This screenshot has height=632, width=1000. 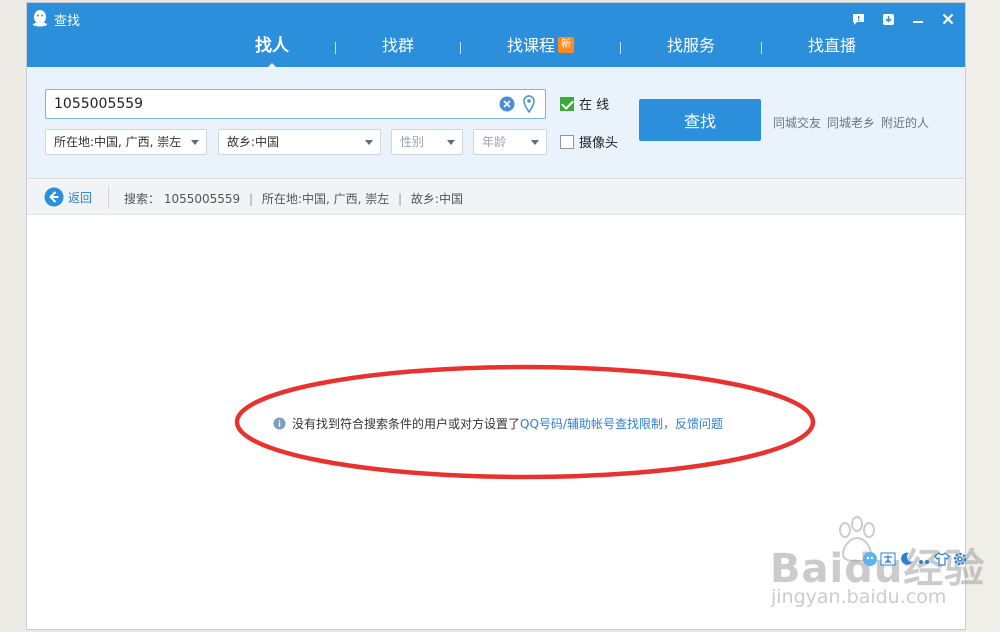 I want to click on info-icon, so click(x=279, y=423).